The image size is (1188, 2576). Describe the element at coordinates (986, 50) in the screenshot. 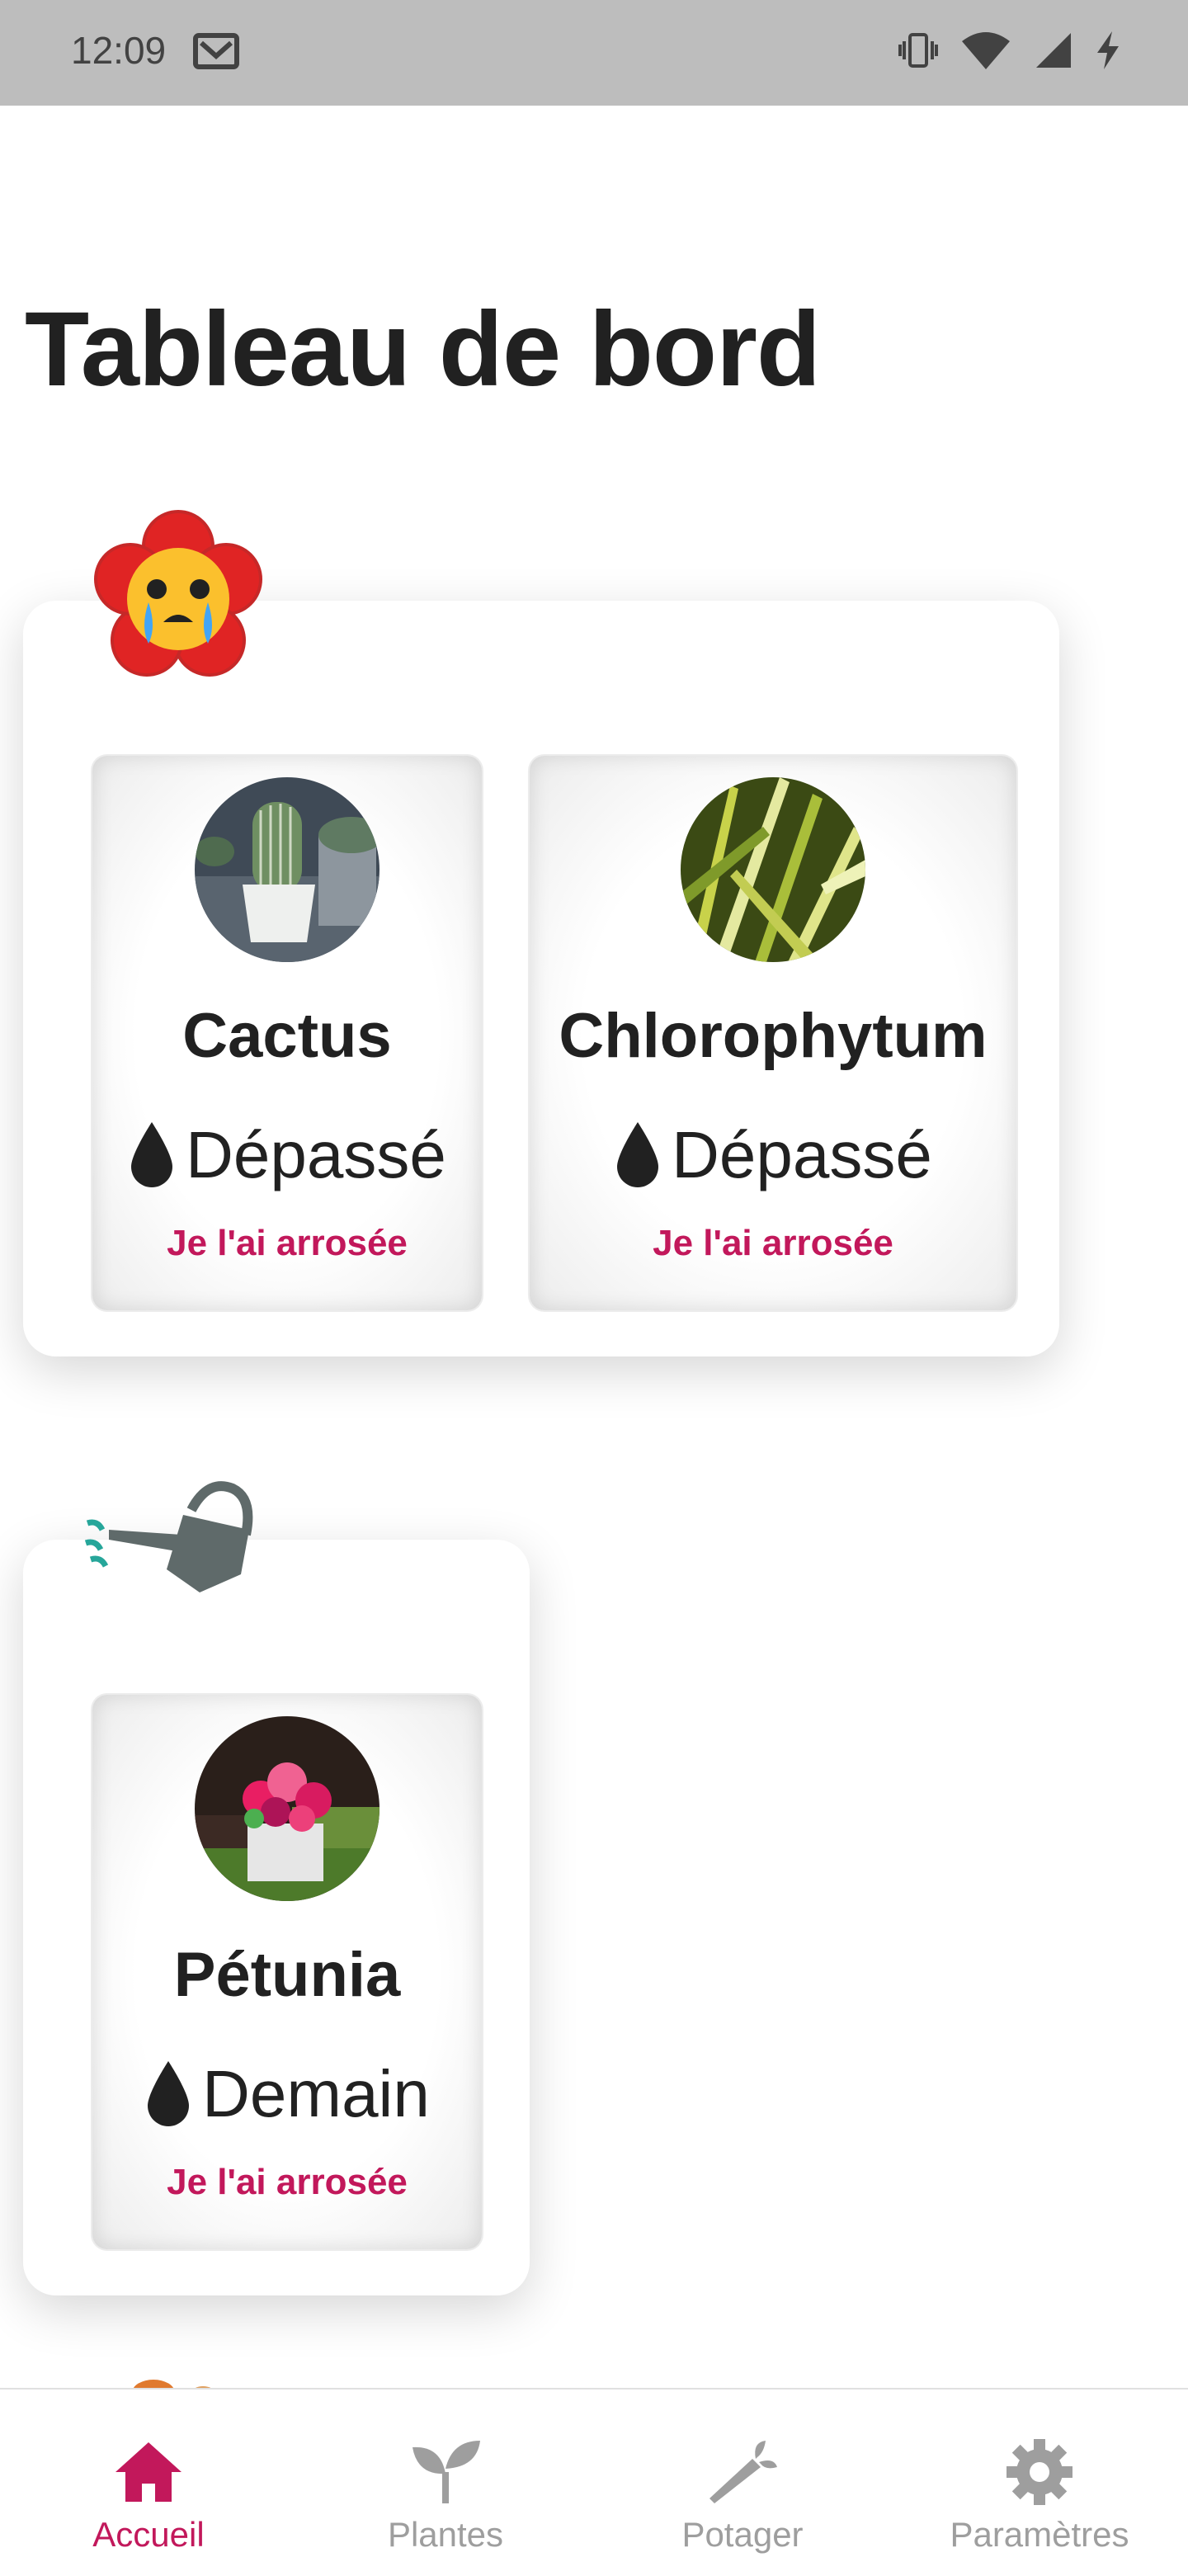

I see `wifi-icon` at that location.